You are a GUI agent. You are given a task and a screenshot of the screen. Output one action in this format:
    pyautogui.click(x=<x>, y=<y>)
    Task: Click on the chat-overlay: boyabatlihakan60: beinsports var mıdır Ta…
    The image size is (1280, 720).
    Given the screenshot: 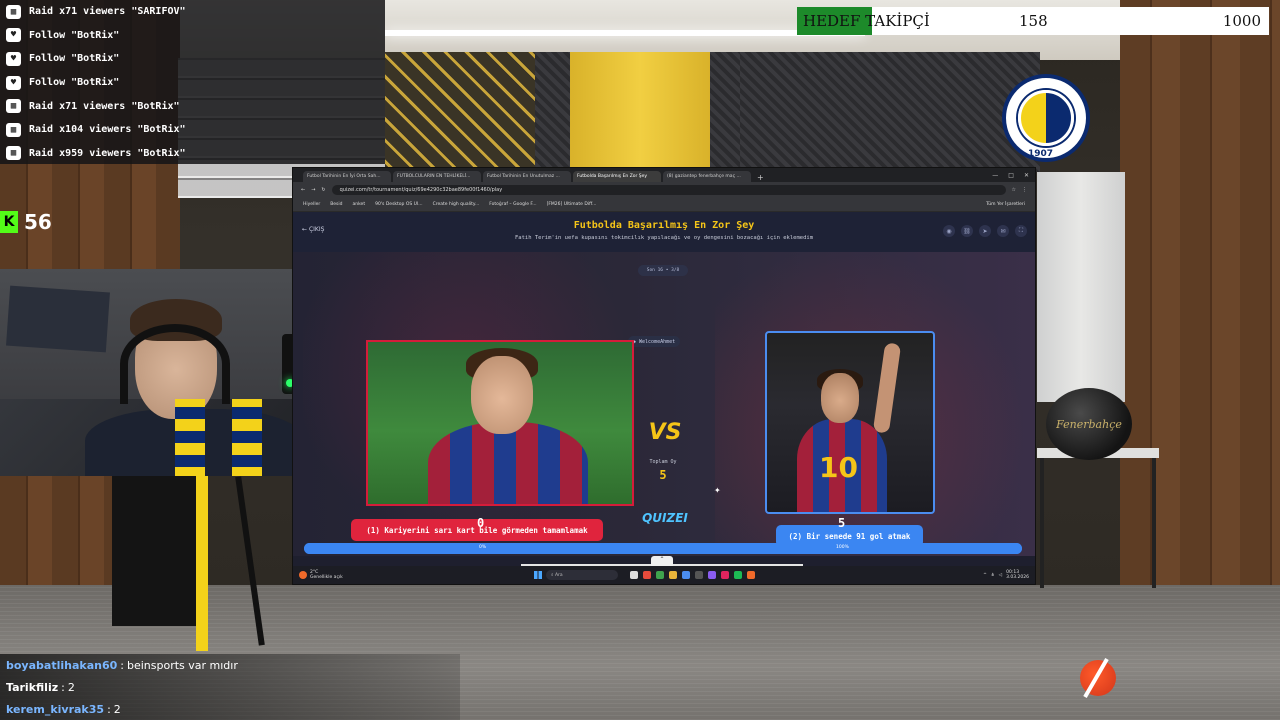 What is the action you would take?
    pyautogui.click(x=230, y=687)
    